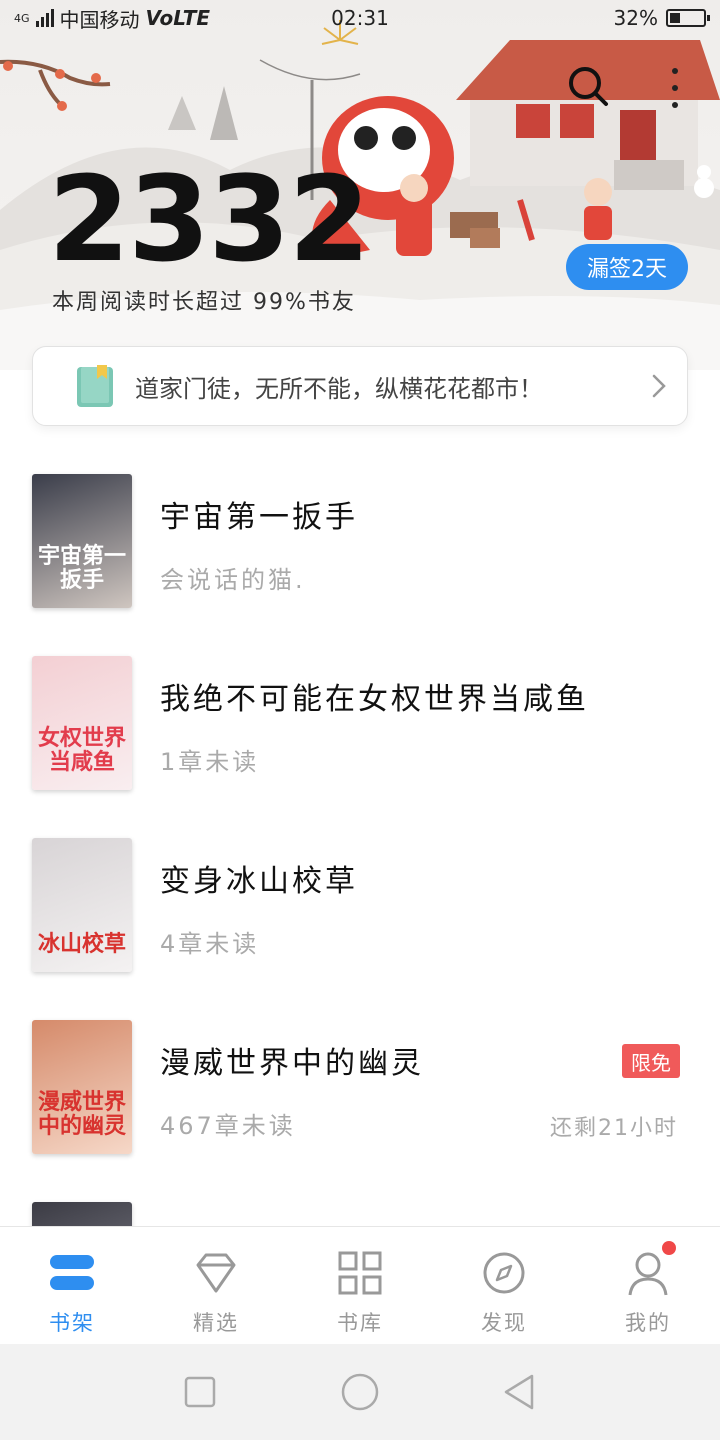 The width and height of the screenshot is (720, 1440). Describe the element at coordinates (22, 18) in the screenshot. I see `network-type: 4G` at that location.